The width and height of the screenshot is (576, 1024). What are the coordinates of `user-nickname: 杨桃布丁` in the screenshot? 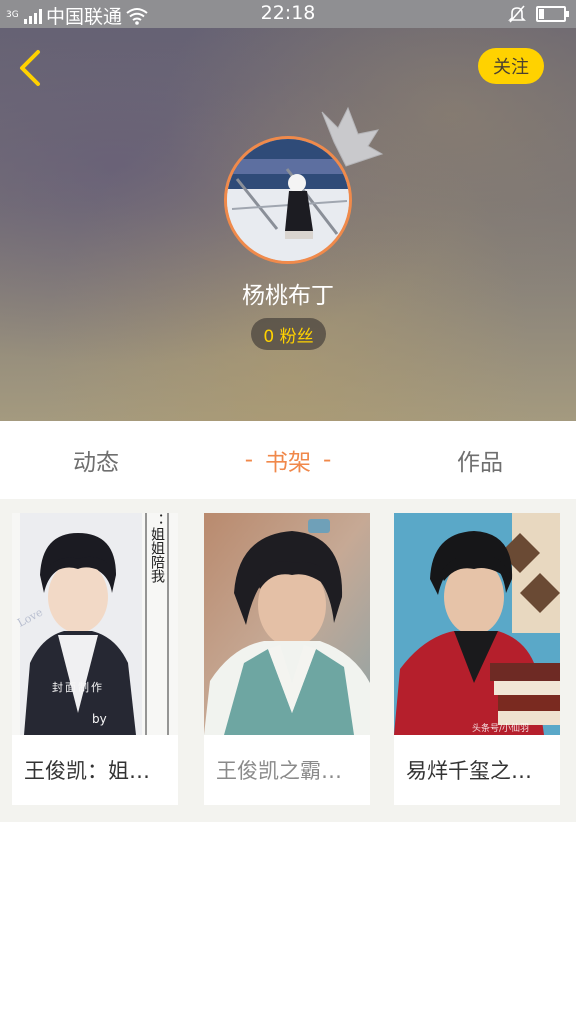 It's located at (288, 296).